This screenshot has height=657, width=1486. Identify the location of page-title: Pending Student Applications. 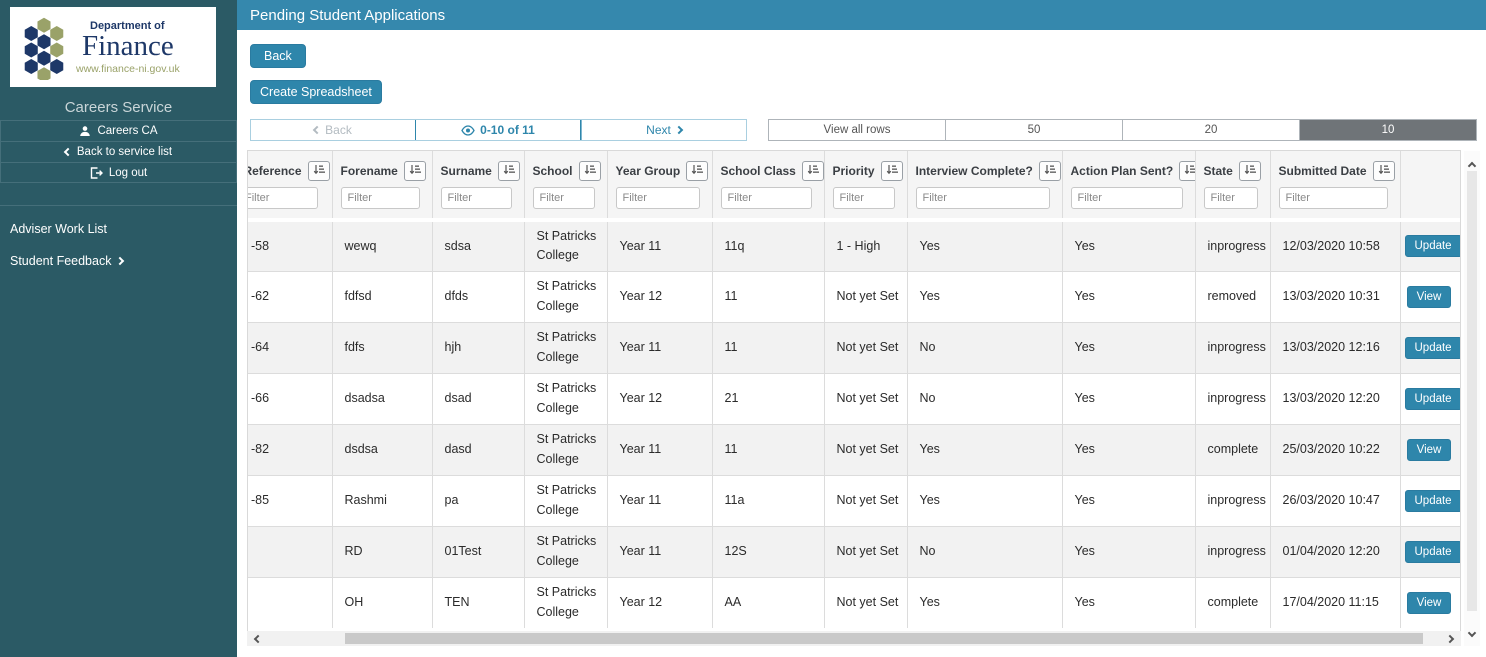
(861, 15).